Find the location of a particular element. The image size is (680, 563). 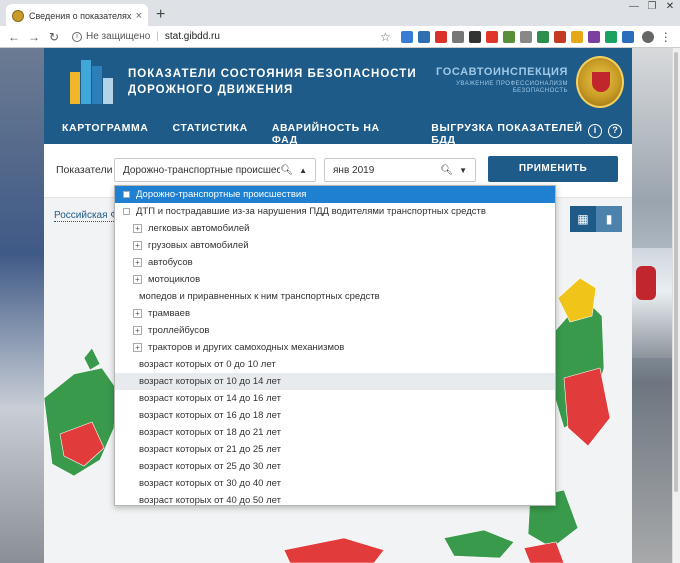

map-view-icon: ▦ is located at coordinates (583, 219).